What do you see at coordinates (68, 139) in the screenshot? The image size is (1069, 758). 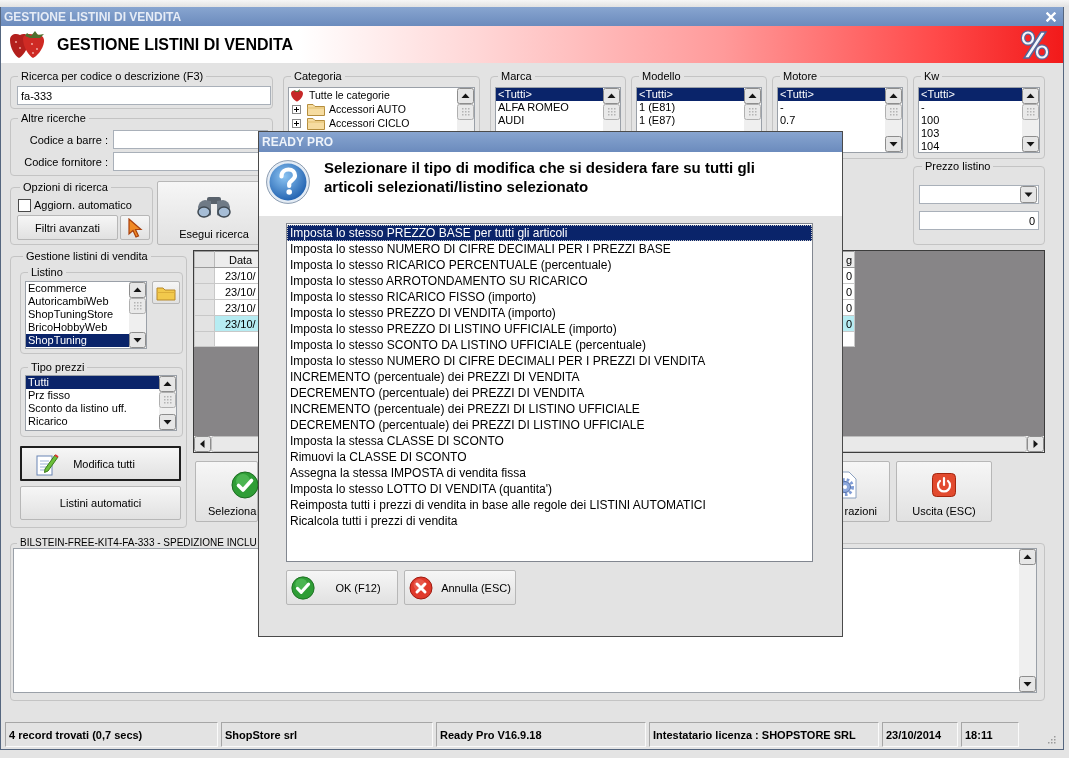 I see `field-label: Codice a barre :` at bounding box center [68, 139].